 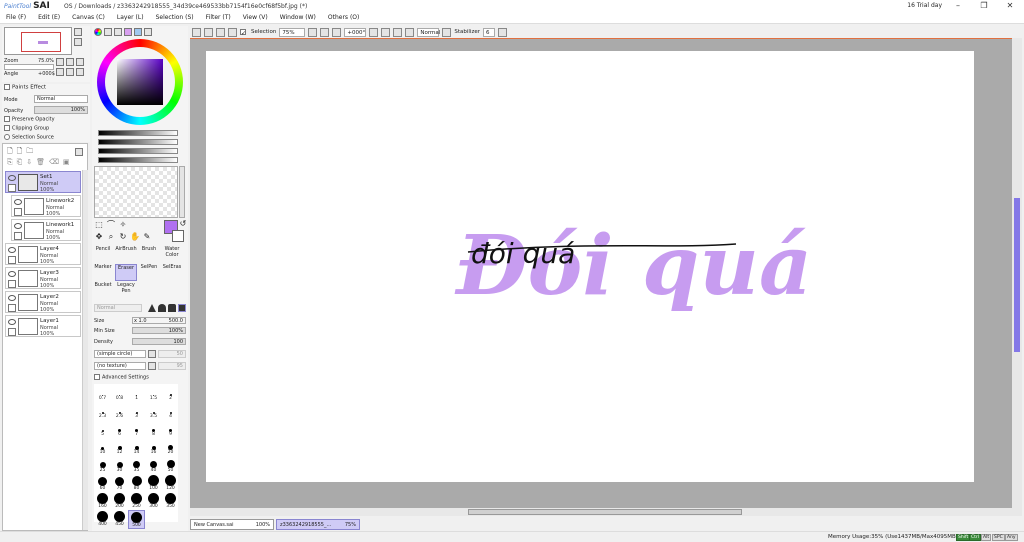 I want to click on advanced-toggle, so click(x=97, y=377).